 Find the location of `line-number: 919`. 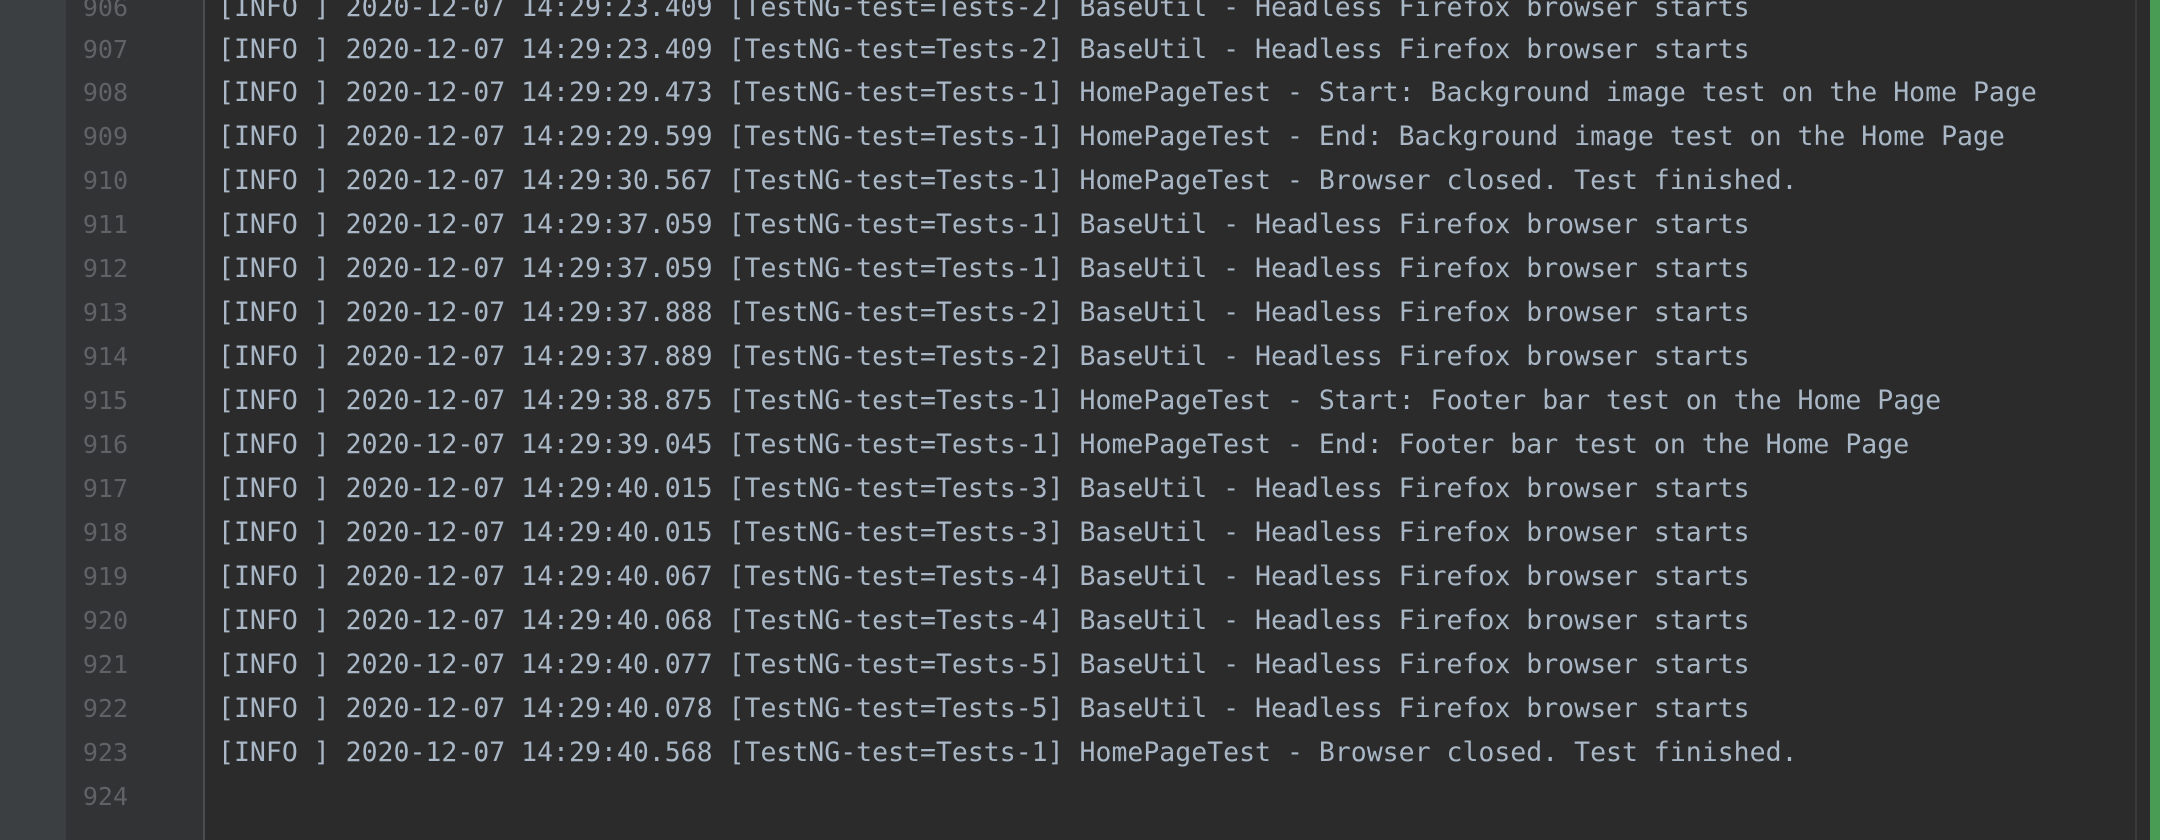

line-number: 919 is located at coordinates (105, 576).